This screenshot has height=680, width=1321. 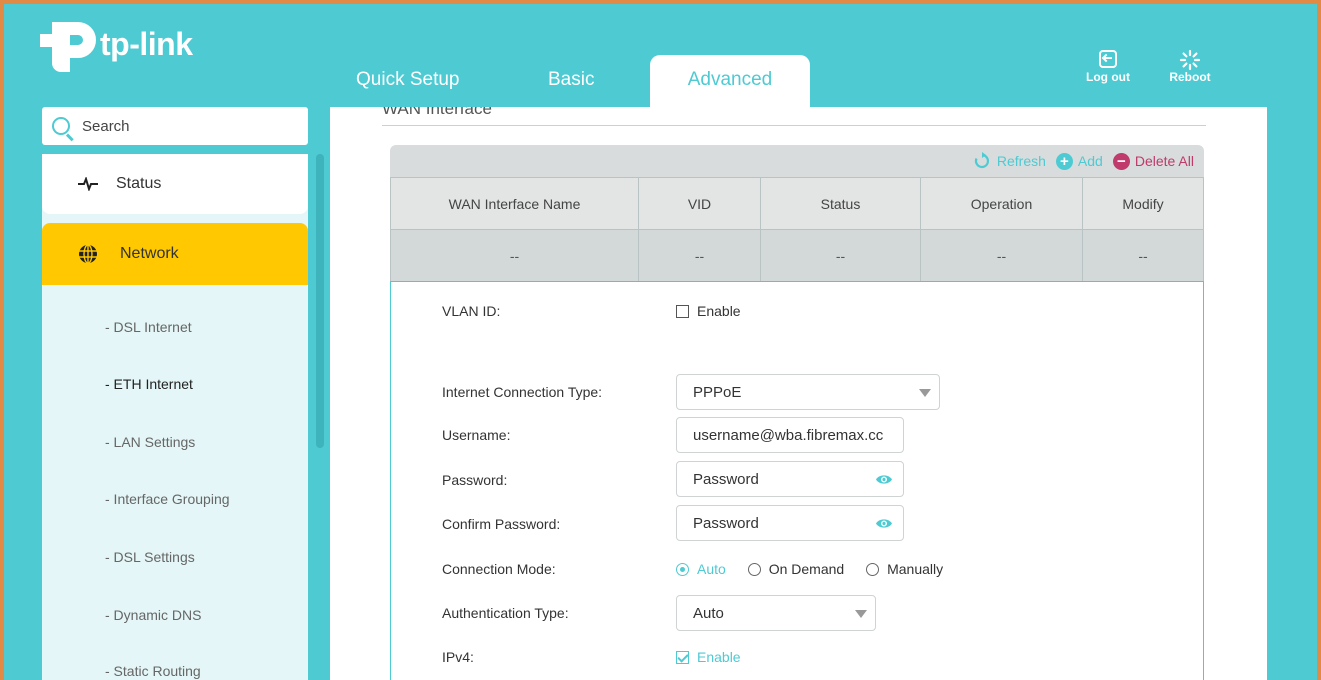 I want to click on connection-type-select: PPPoE, so click(x=808, y=392).